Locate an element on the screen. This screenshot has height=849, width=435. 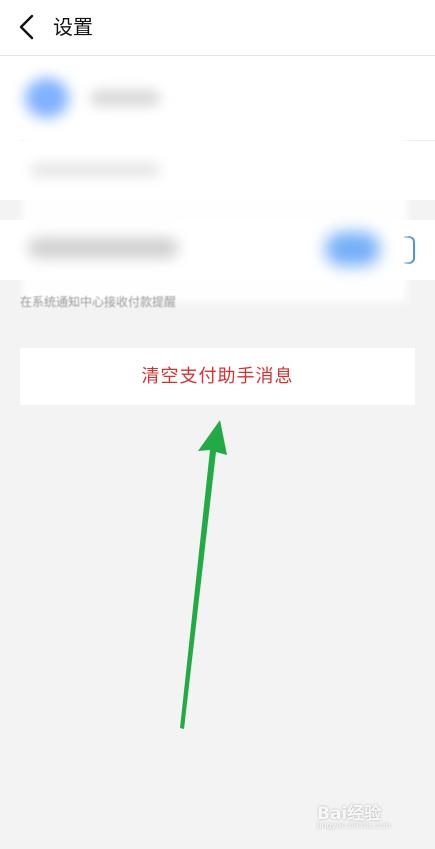
blurred-name is located at coordinates (125, 98).